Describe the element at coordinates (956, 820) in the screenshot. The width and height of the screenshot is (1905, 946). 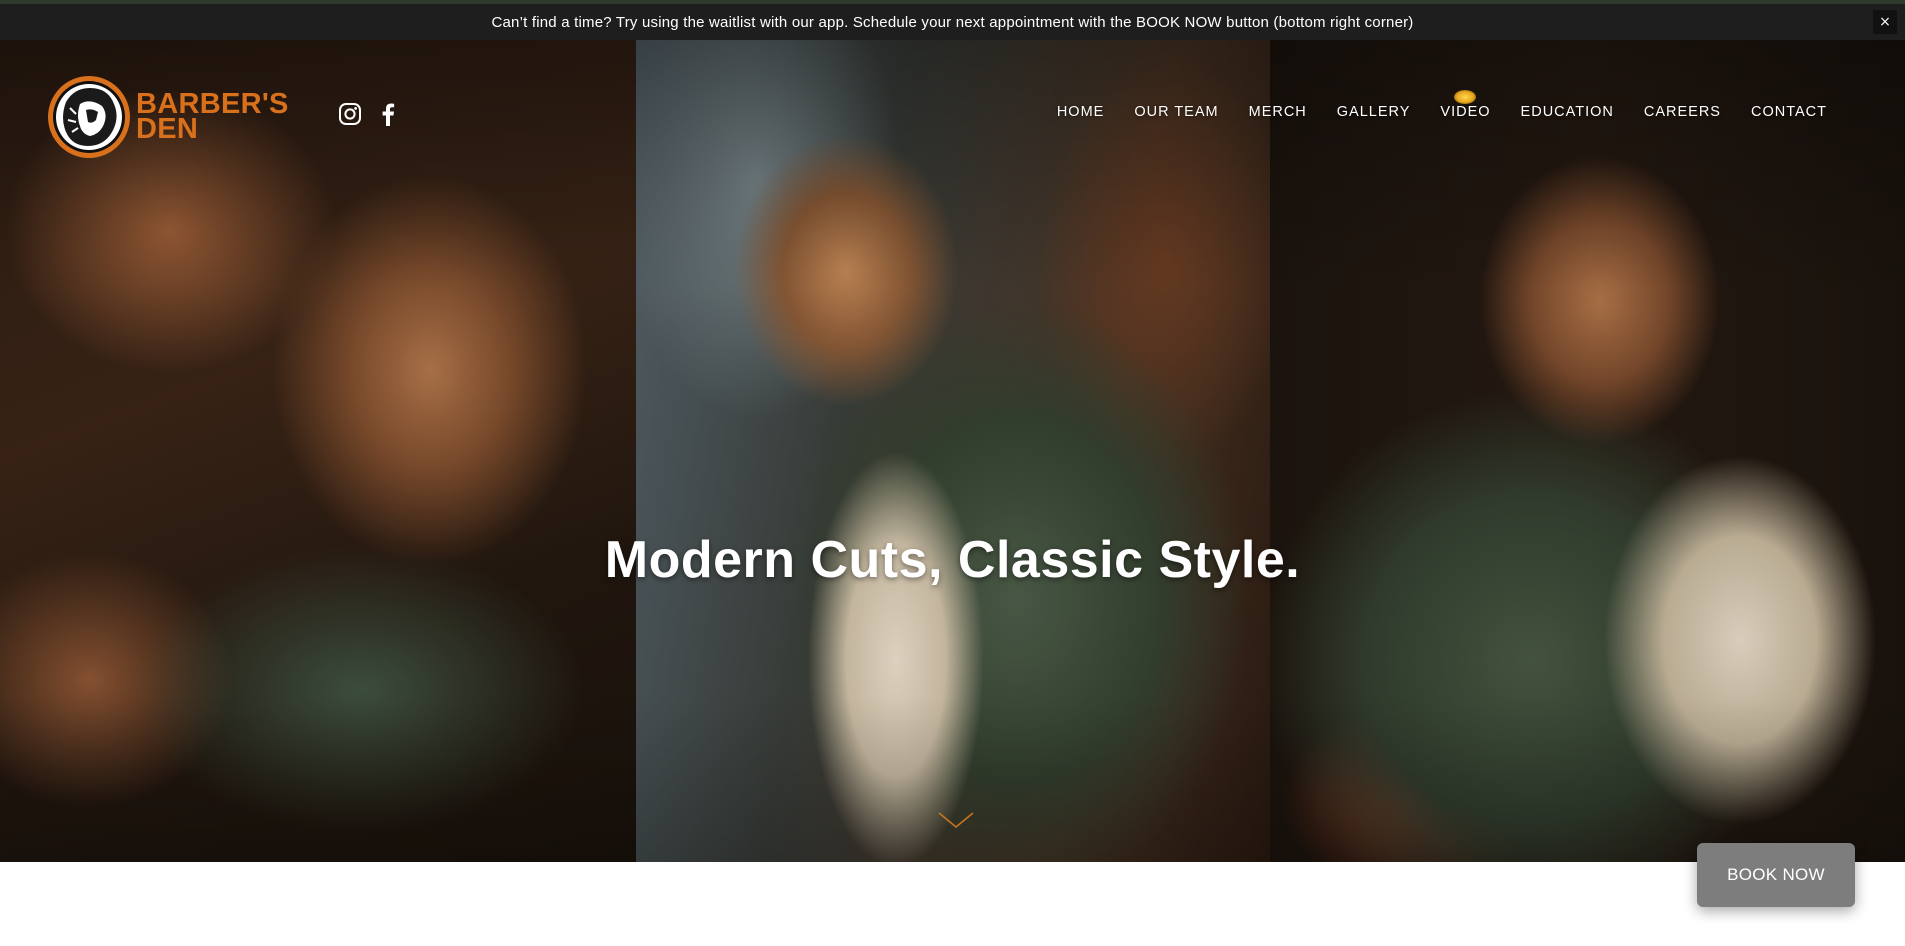
I see `scroll-down-chevron-icon` at that location.